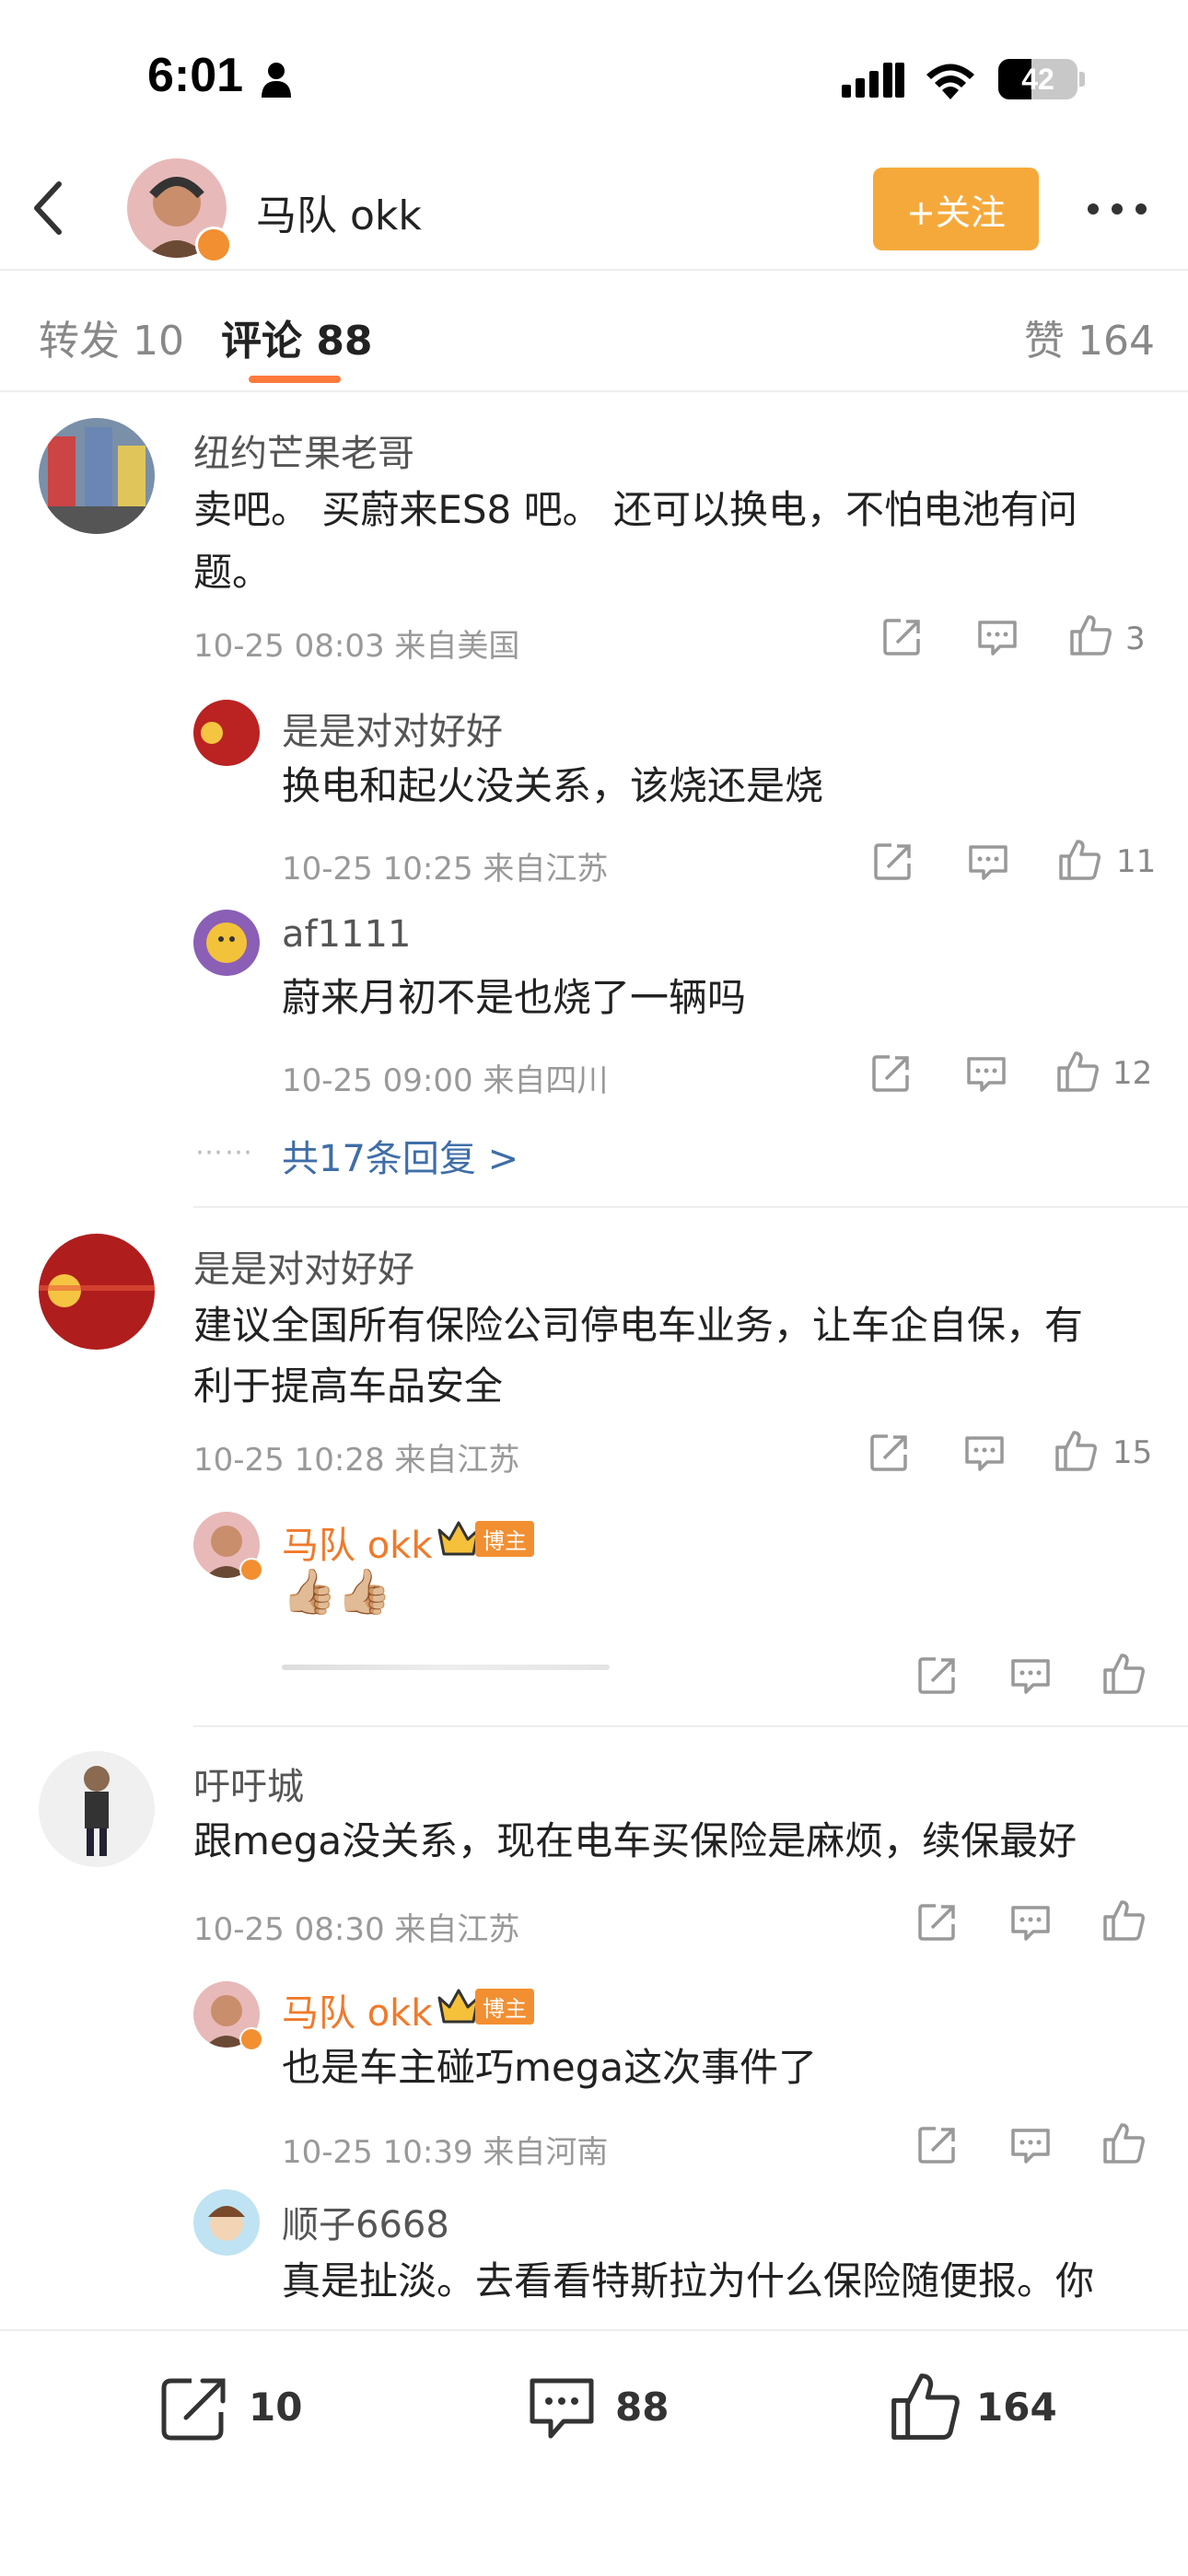 The width and height of the screenshot is (1188, 2576). Describe the element at coordinates (356, 646) in the screenshot. I see `comment-meta: 10-25 08:03 来自美国` at that location.